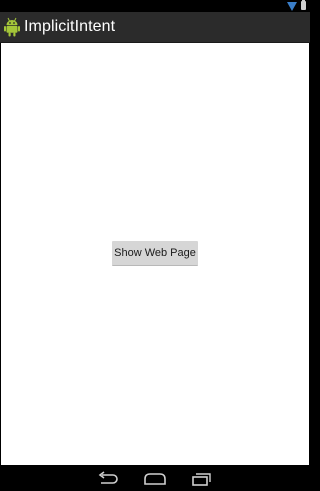 The height and width of the screenshot is (491, 320). I want to click on back-icon, so click(107, 479).